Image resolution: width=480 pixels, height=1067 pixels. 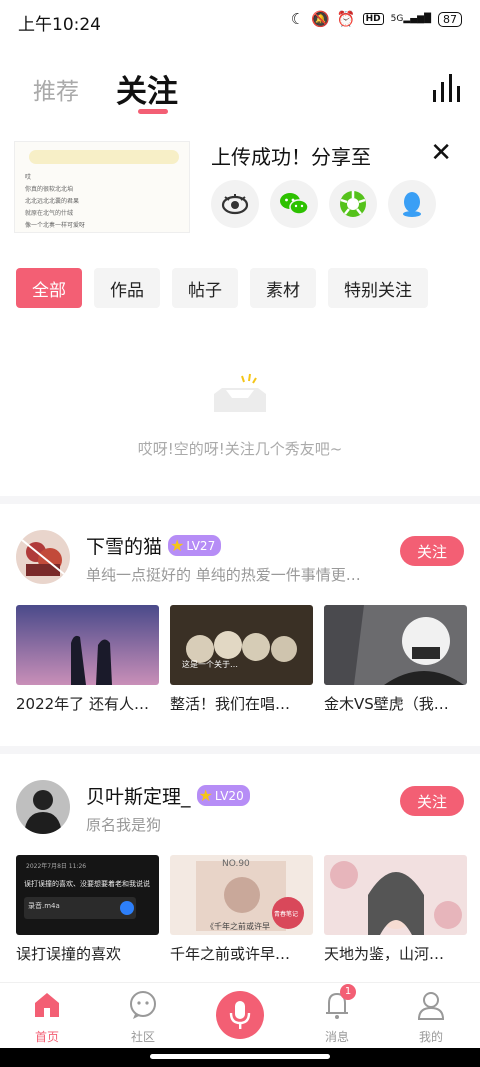 I want to click on nav-mine: 我的, so click(x=431, y=1017).